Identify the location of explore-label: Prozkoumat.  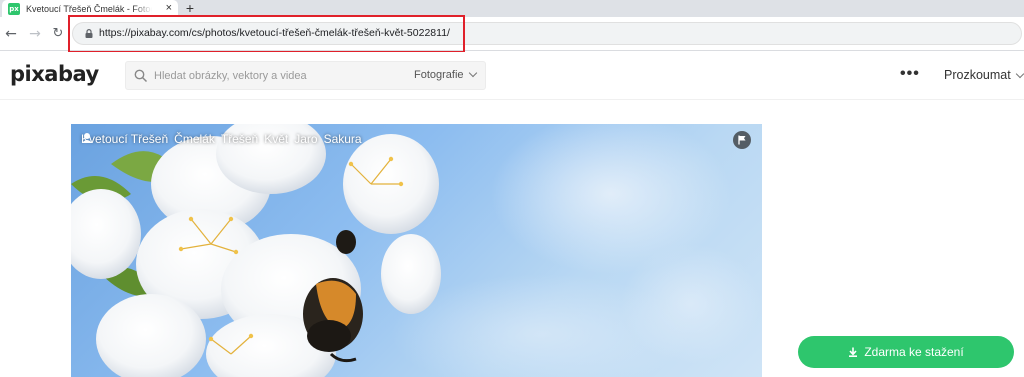
(977, 75).